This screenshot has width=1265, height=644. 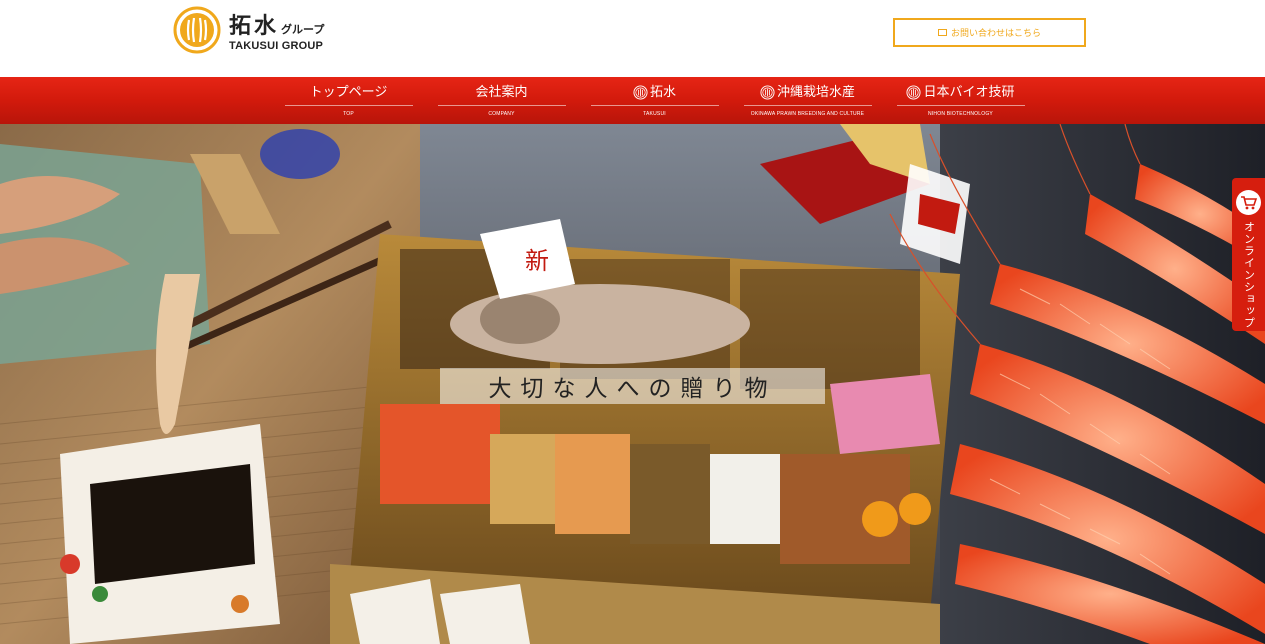 I want to click on contact-button: お問い合わせはこちら, so click(x=989, y=32).